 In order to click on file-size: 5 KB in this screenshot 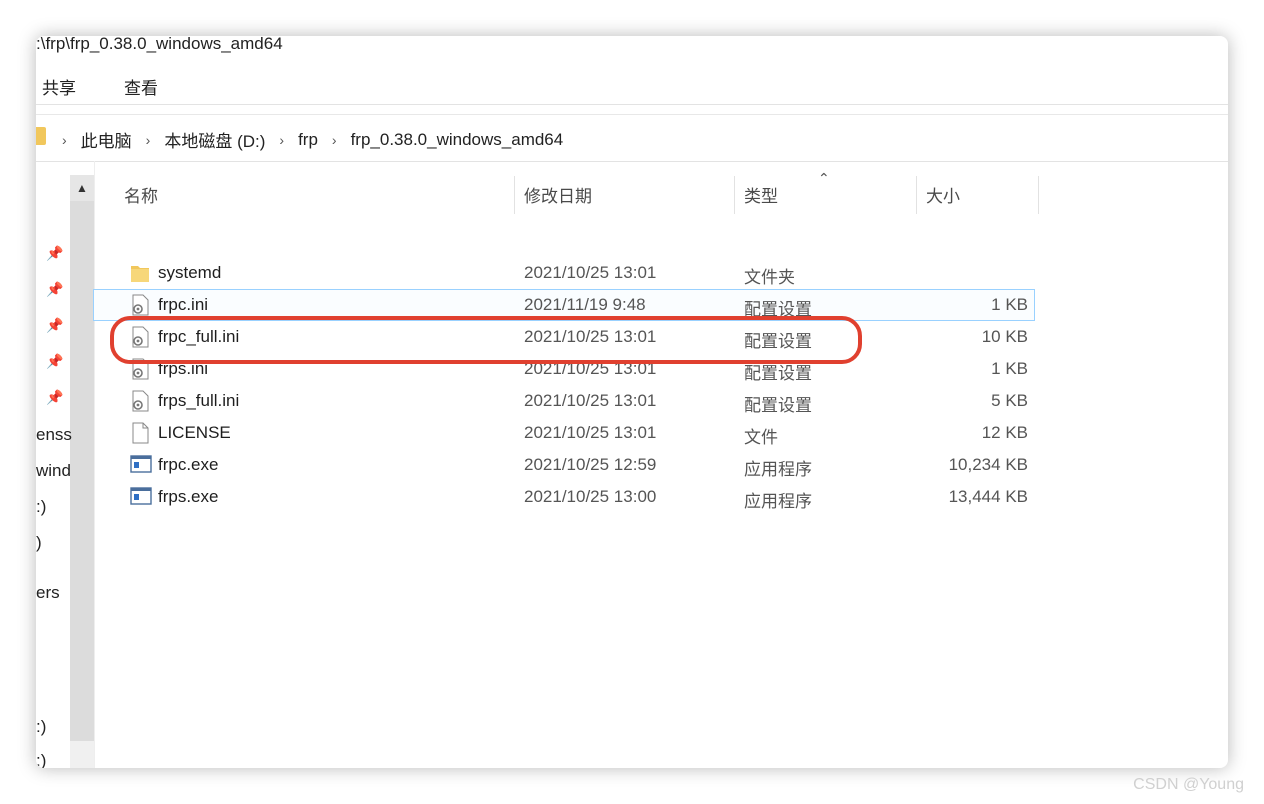, I will do `click(1009, 400)`.